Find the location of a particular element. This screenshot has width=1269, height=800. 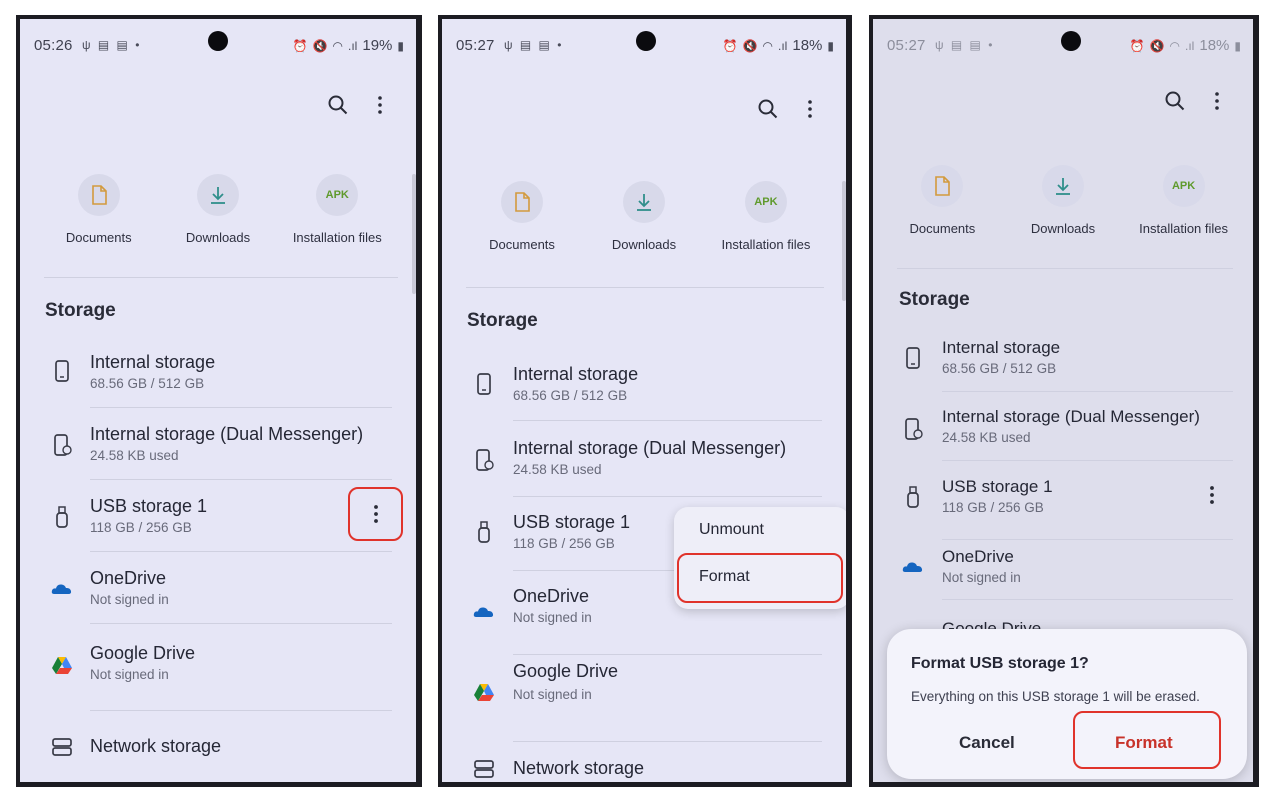

format-highlight is located at coordinates (760, 578).